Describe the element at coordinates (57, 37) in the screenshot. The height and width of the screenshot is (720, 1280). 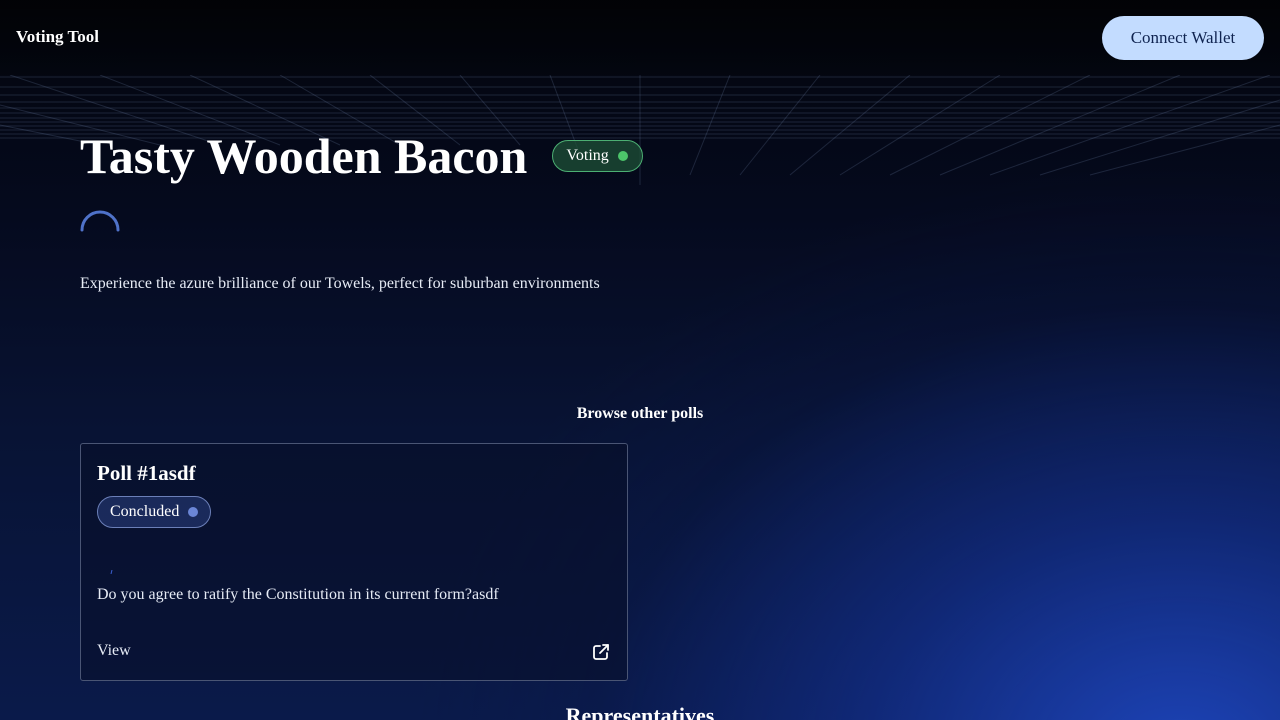
I see `brand-title: Voting Tool` at that location.